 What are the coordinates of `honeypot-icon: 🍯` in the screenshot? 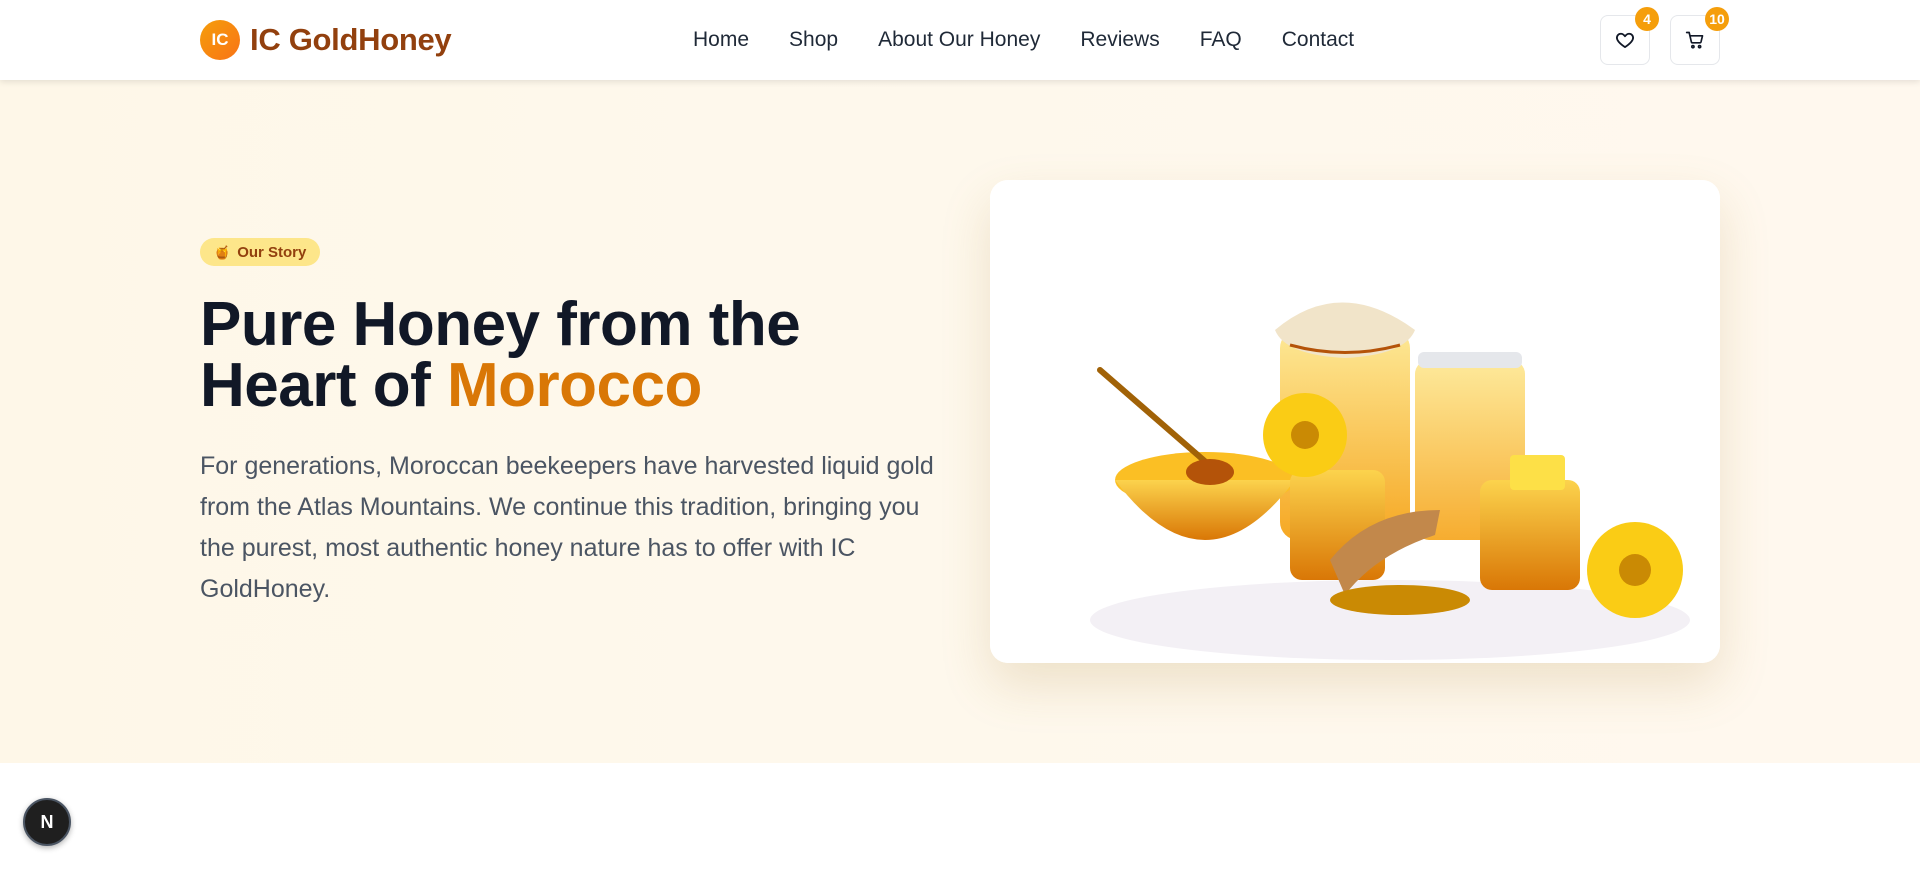 It's located at (222, 252).